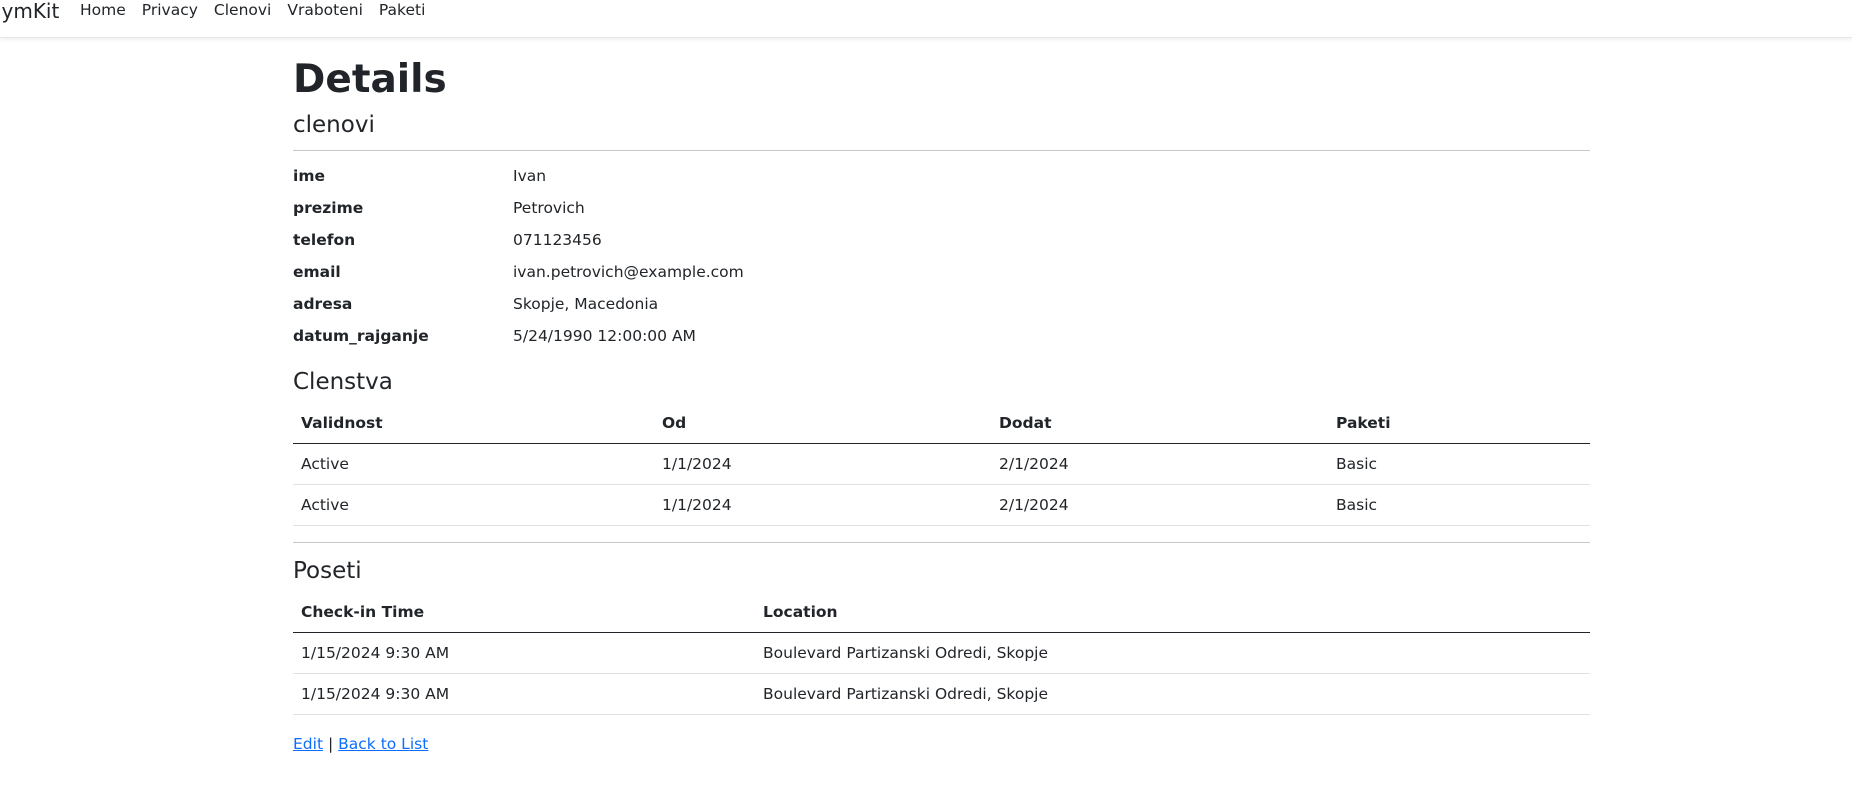  What do you see at coordinates (323, 304) in the screenshot?
I see `detail-label-adresa: adresa` at bounding box center [323, 304].